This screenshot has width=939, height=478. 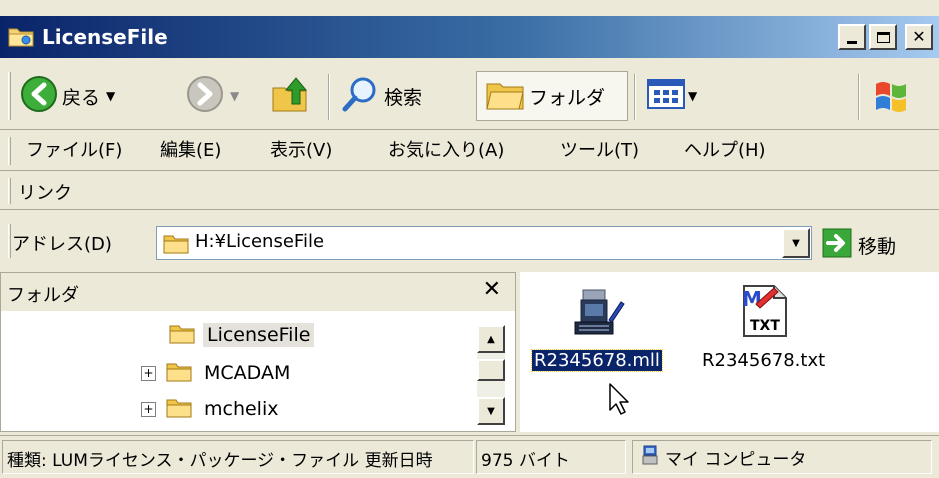 I want to click on views-icon, so click(x=666, y=96).